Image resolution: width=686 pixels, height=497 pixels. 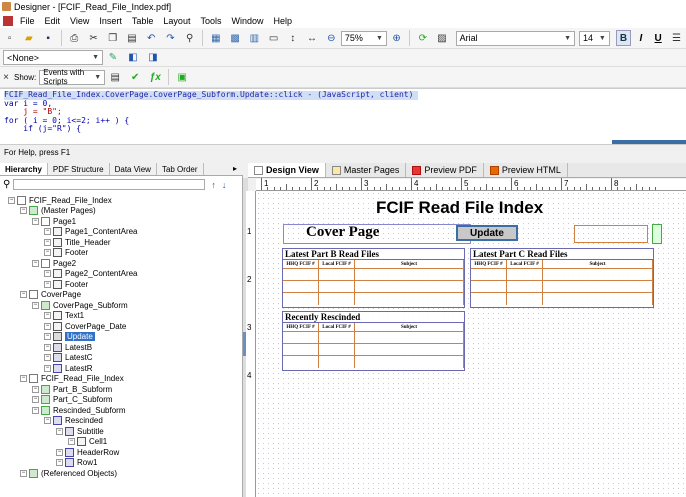 I want to click on tree-item: − LatestR, so click(x=68, y=368).